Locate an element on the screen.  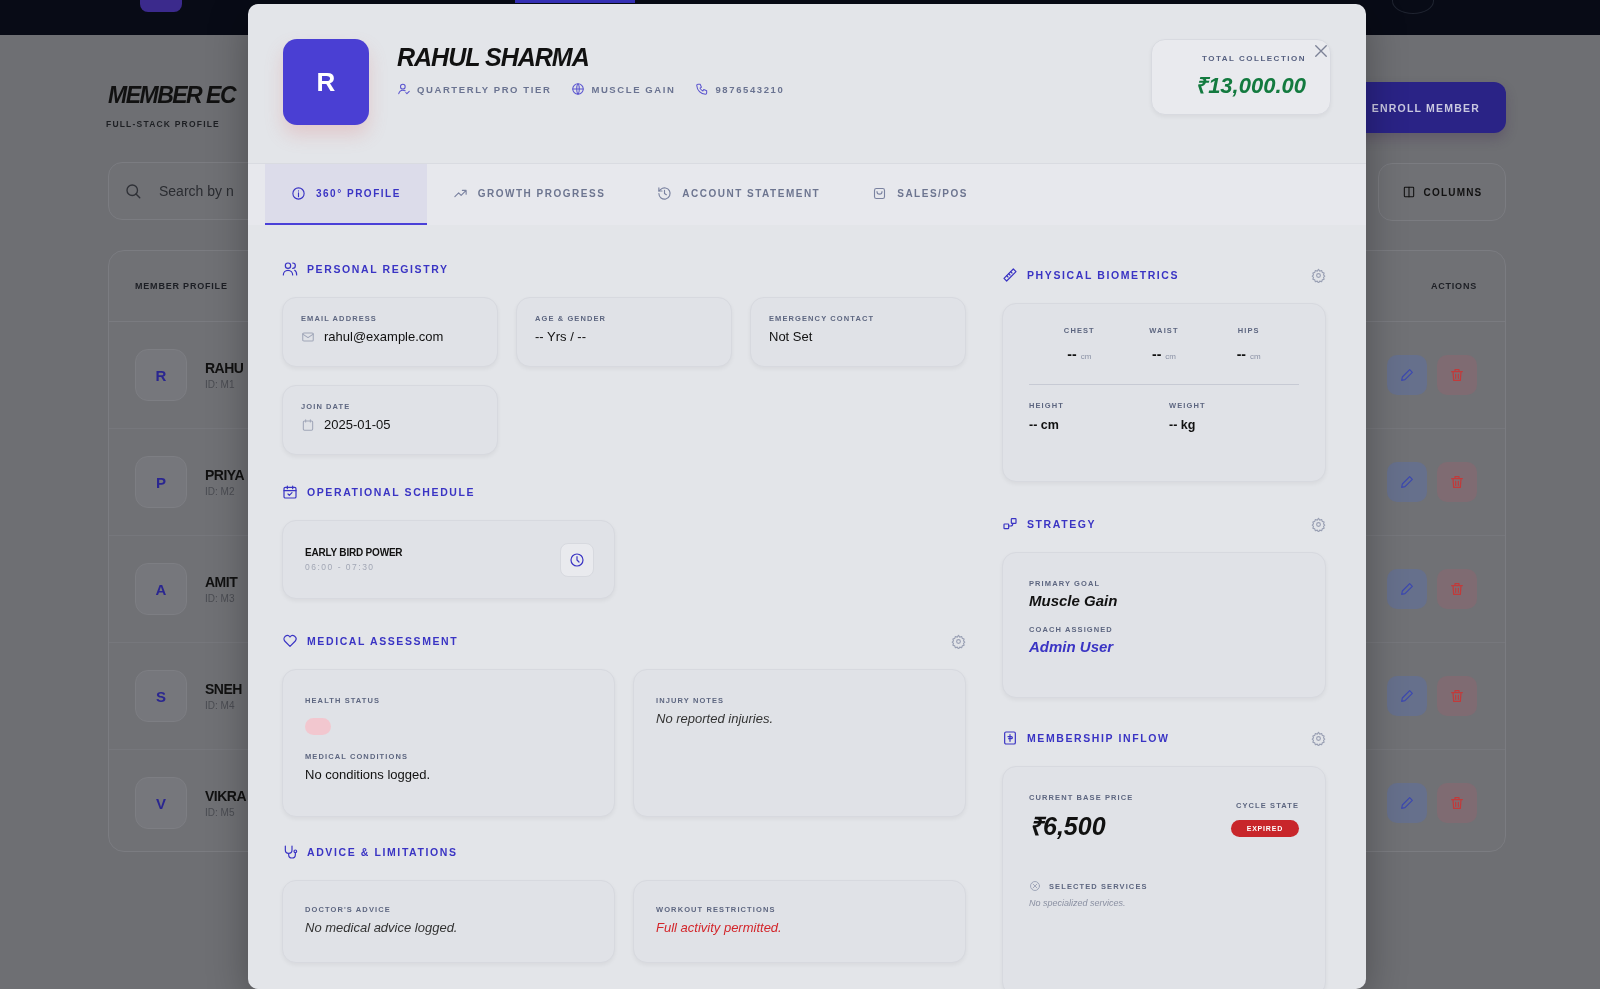
stethoscope-icon is located at coordinates (290, 852).